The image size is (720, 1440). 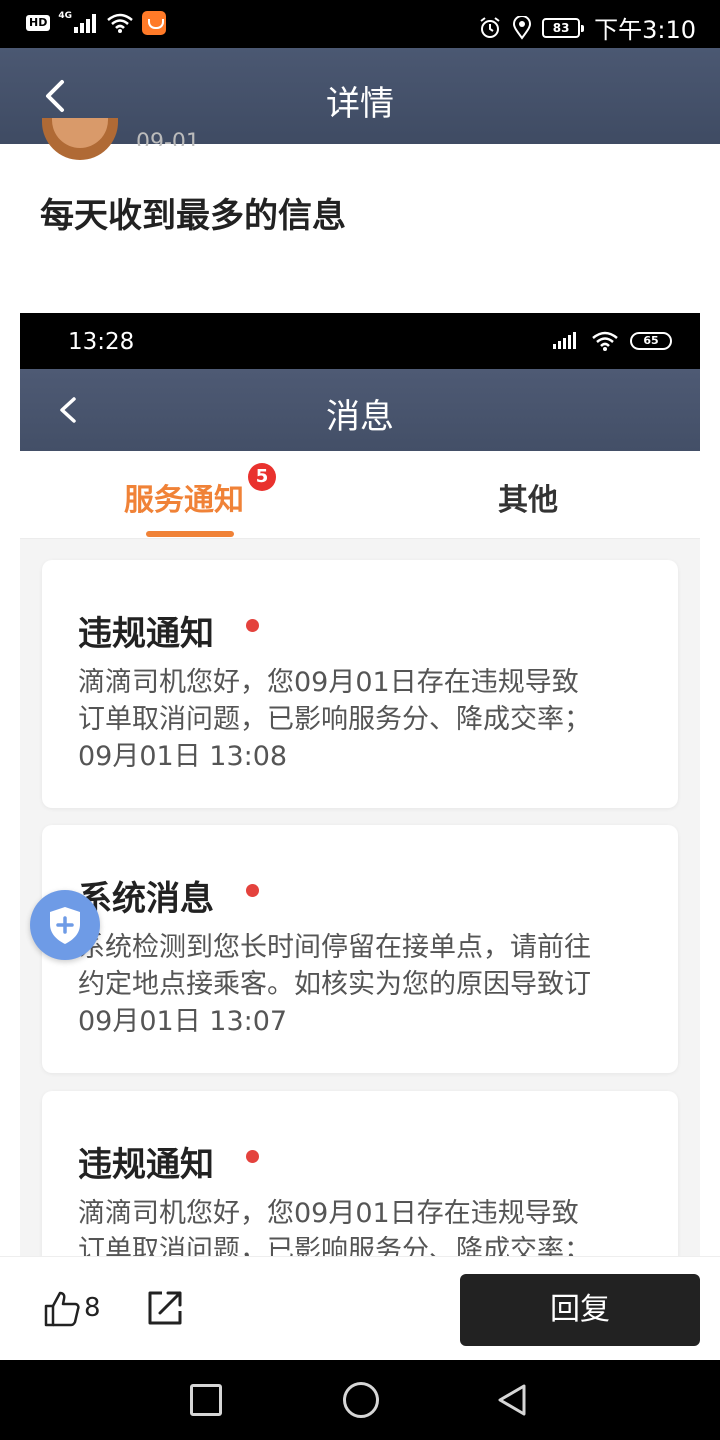 What do you see at coordinates (183, 756) in the screenshot?
I see `card-time: 09月01日 13:08` at bounding box center [183, 756].